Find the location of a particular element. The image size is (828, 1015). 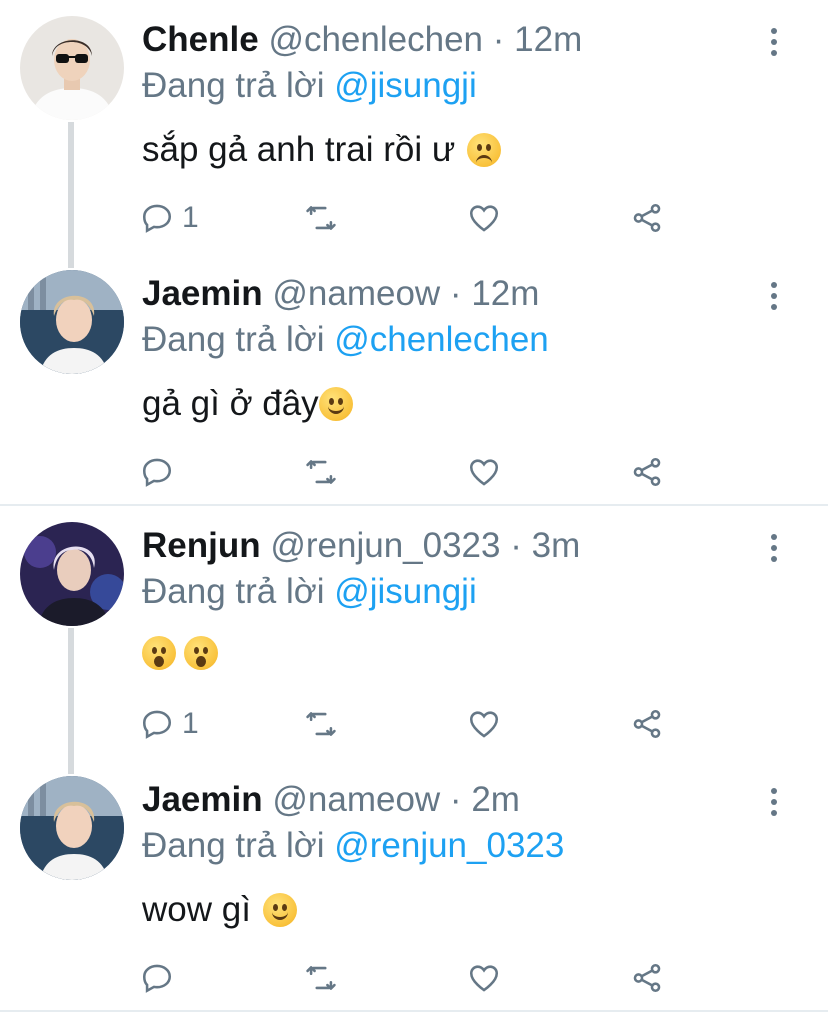

timestamp: 2m is located at coordinates (495, 799).